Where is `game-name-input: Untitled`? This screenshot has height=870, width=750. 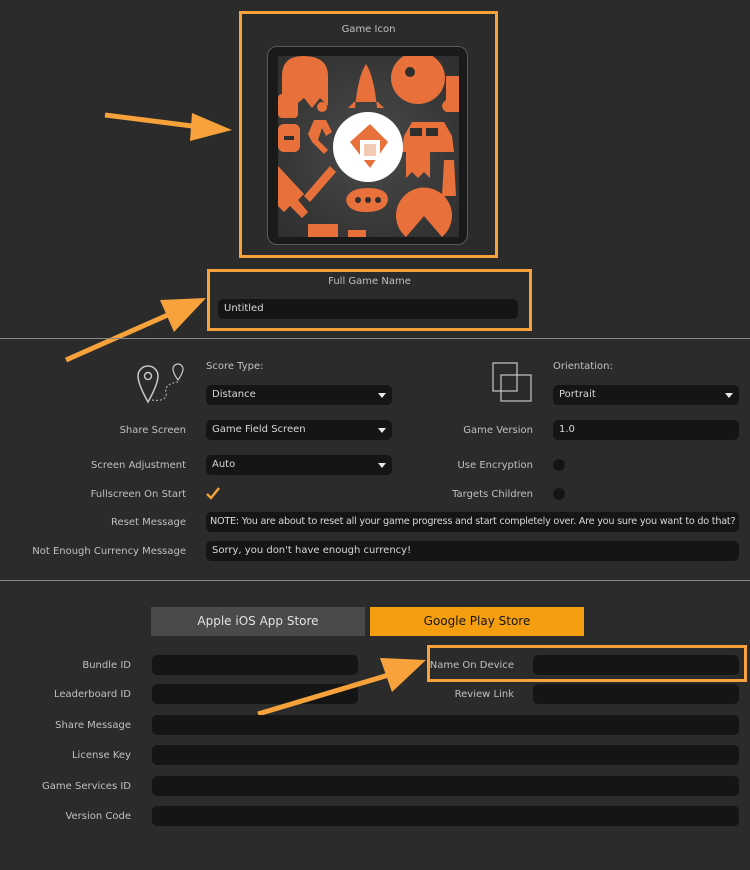
game-name-input: Untitled is located at coordinates (368, 309).